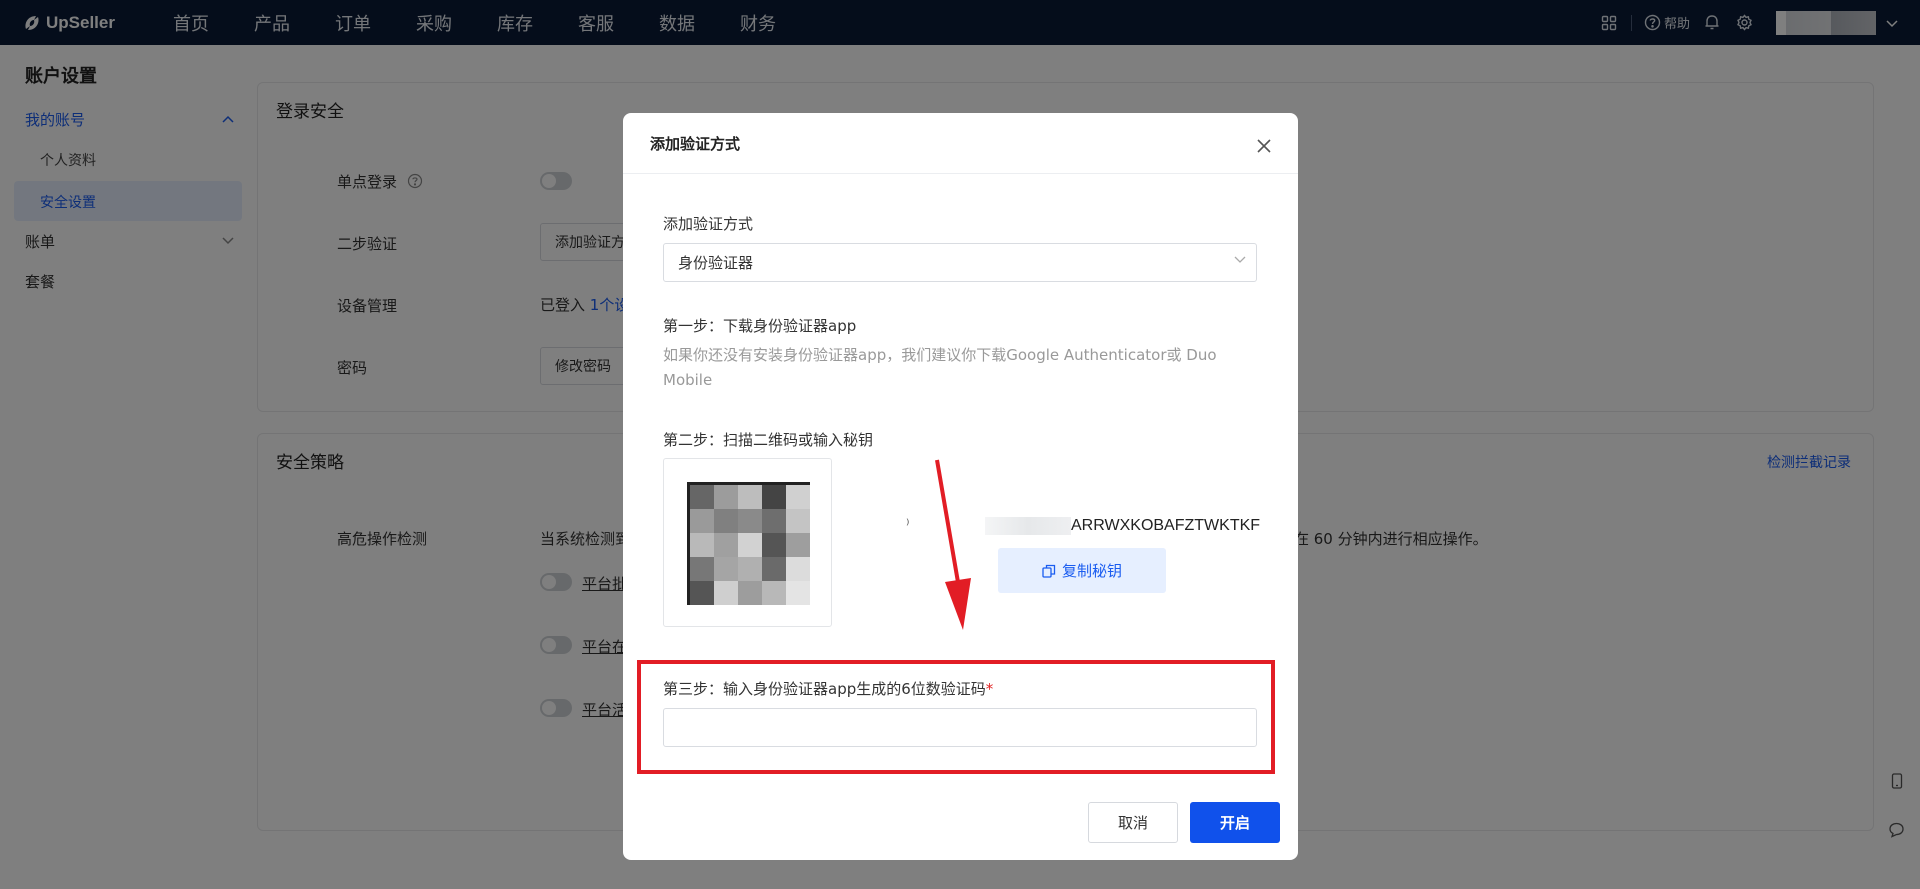 The height and width of the screenshot is (889, 1920). I want to click on step3-title-text: 第三步：输入身份验证器app生成的6位数验证码, so click(824, 689).